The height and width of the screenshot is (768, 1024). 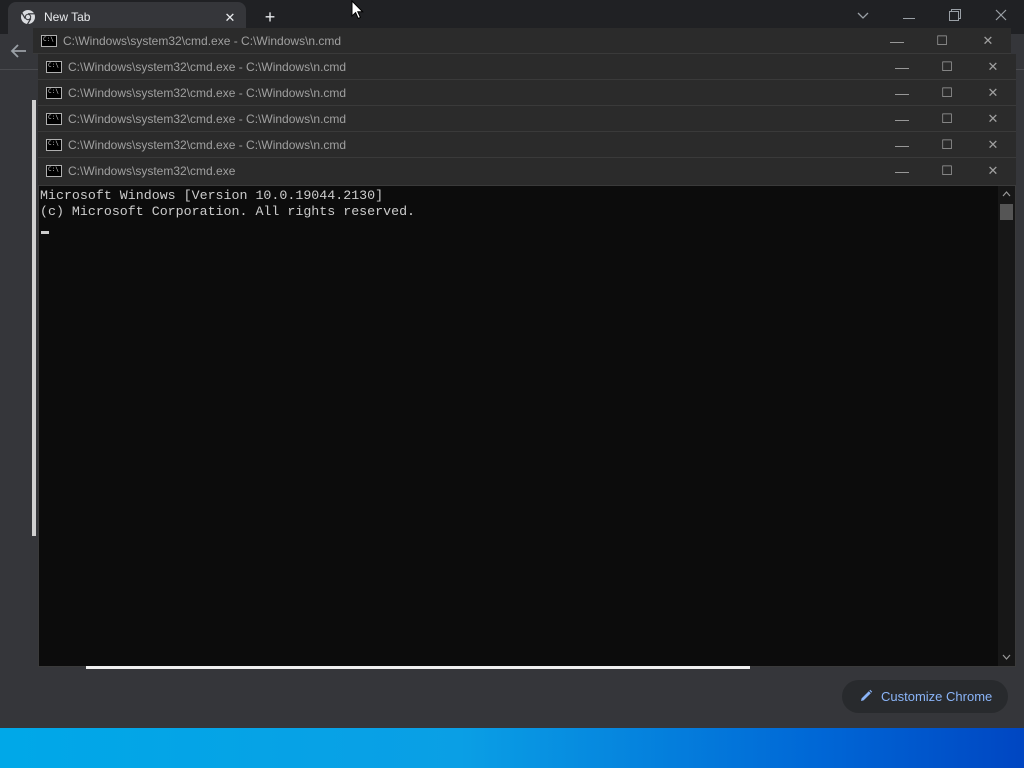 I want to click on tab-title: New Tab, so click(x=67, y=17).